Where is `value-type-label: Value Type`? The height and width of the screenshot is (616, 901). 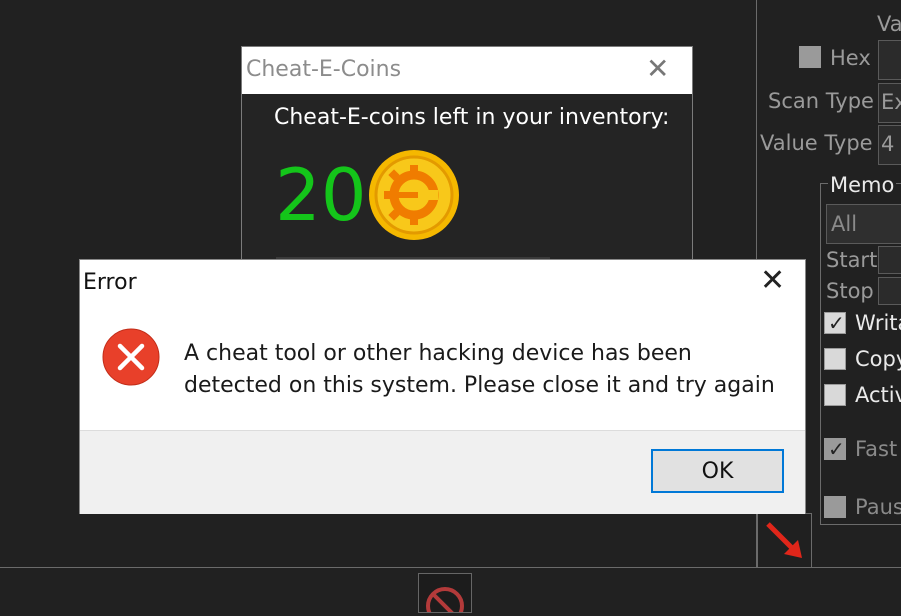 value-type-label: Value Type is located at coordinates (816, 143).